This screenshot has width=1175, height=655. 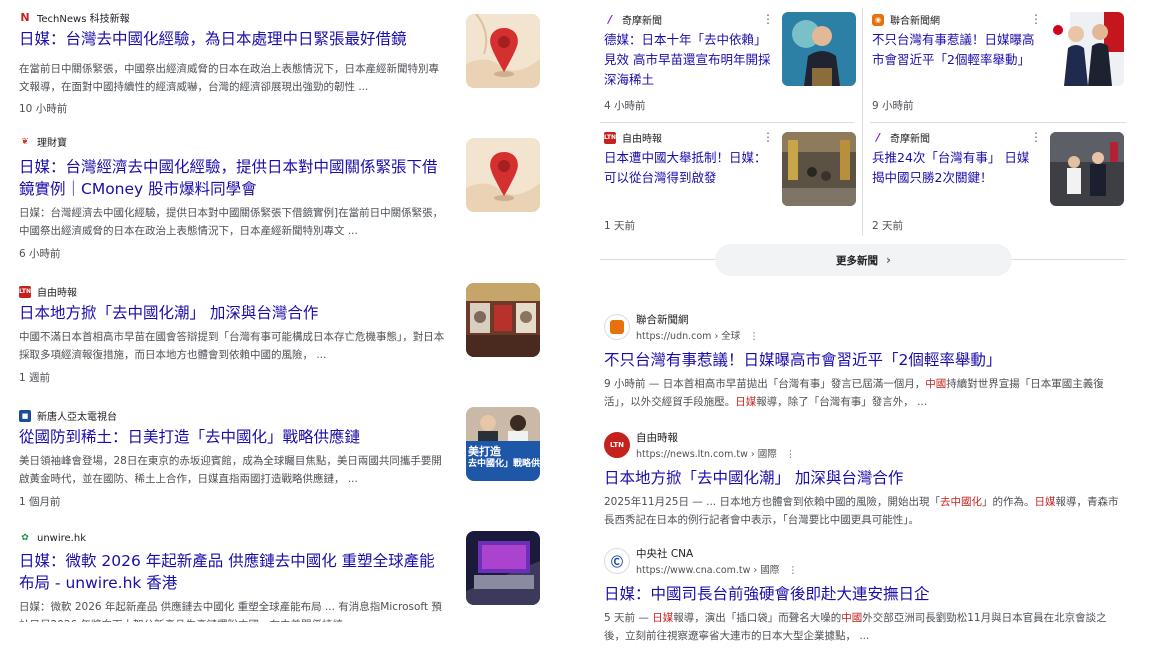 I want to click on news-time: 1 週前, so click(x=35, y=378).